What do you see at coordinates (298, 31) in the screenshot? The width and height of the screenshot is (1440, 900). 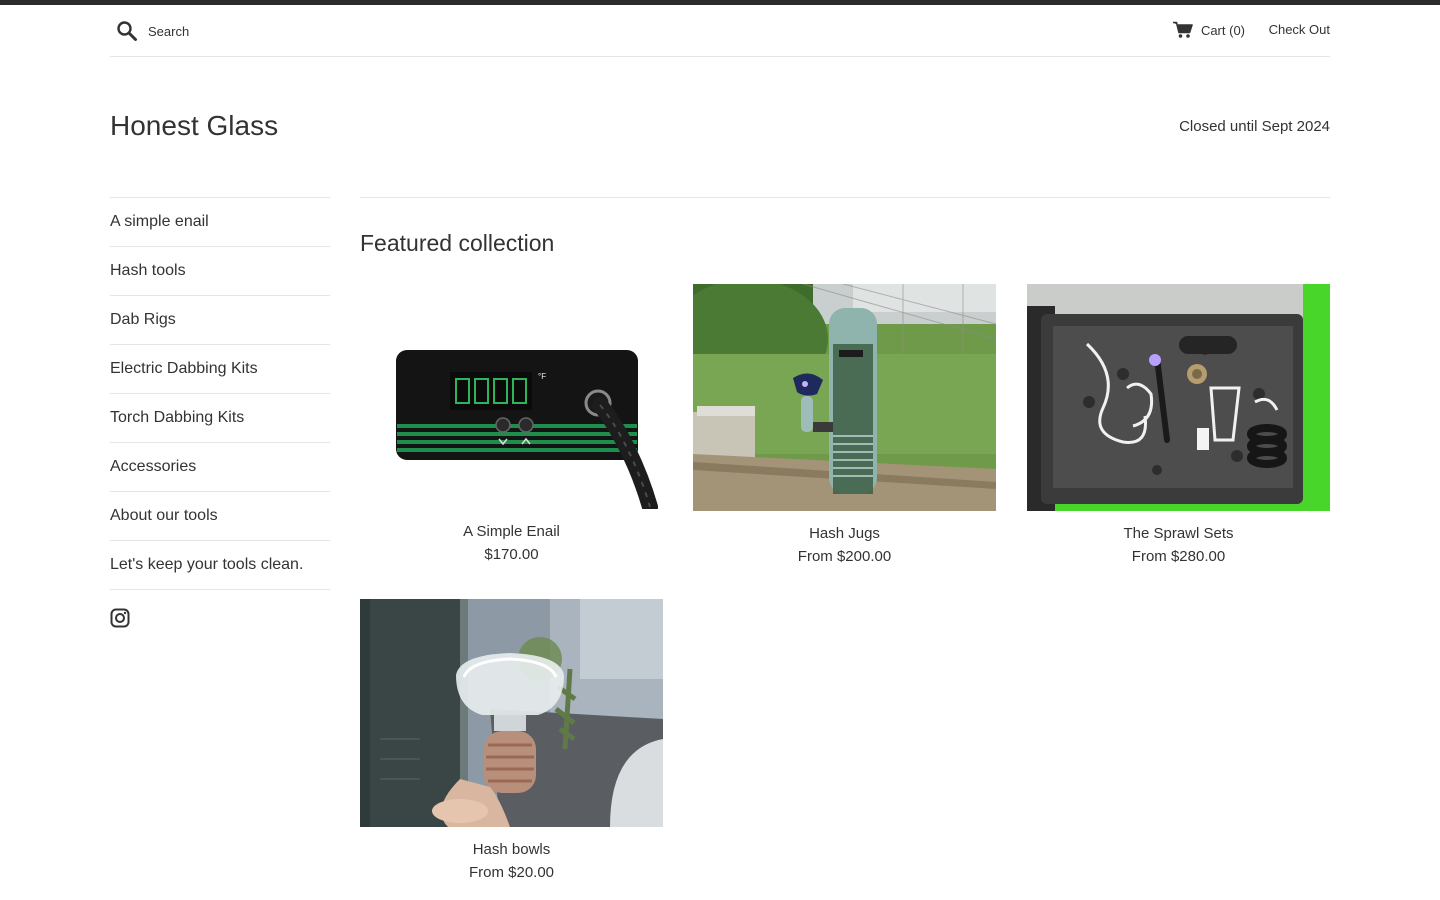 I see `search-input` at bounding box center [298, 31].